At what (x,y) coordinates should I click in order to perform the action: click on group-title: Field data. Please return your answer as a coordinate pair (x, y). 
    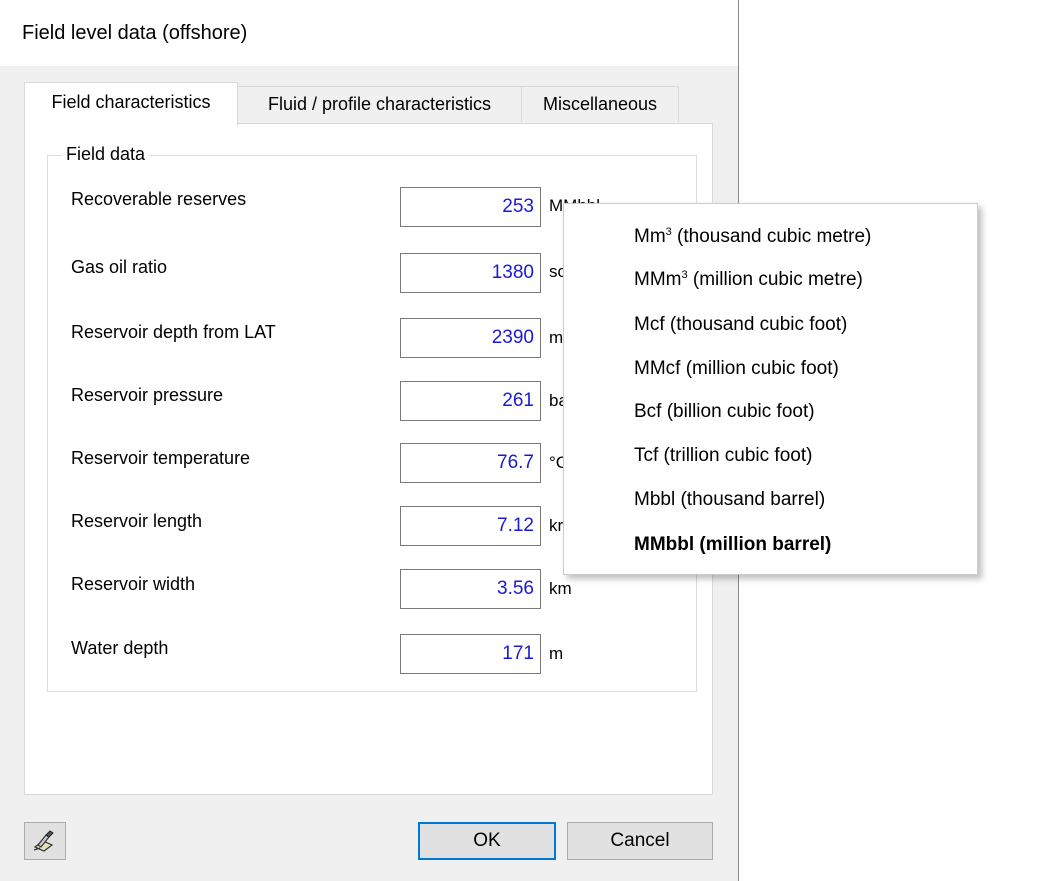
    Looking at the image, I should click on (106, 154).